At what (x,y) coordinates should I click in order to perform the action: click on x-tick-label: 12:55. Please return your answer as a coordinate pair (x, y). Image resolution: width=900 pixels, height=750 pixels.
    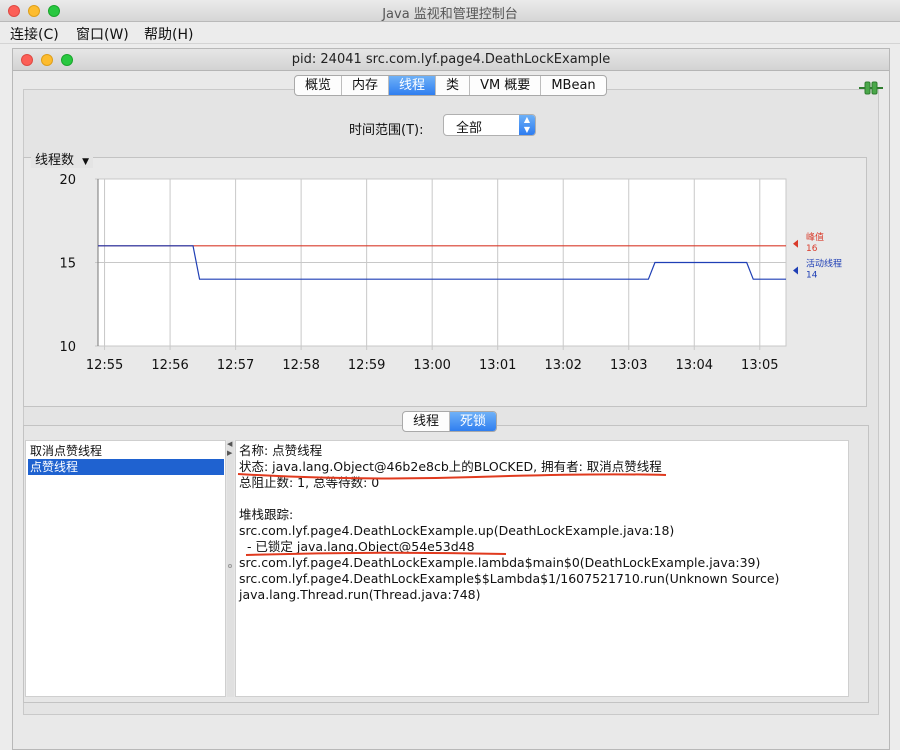
    Looking at the image, I should click on (104, 365).